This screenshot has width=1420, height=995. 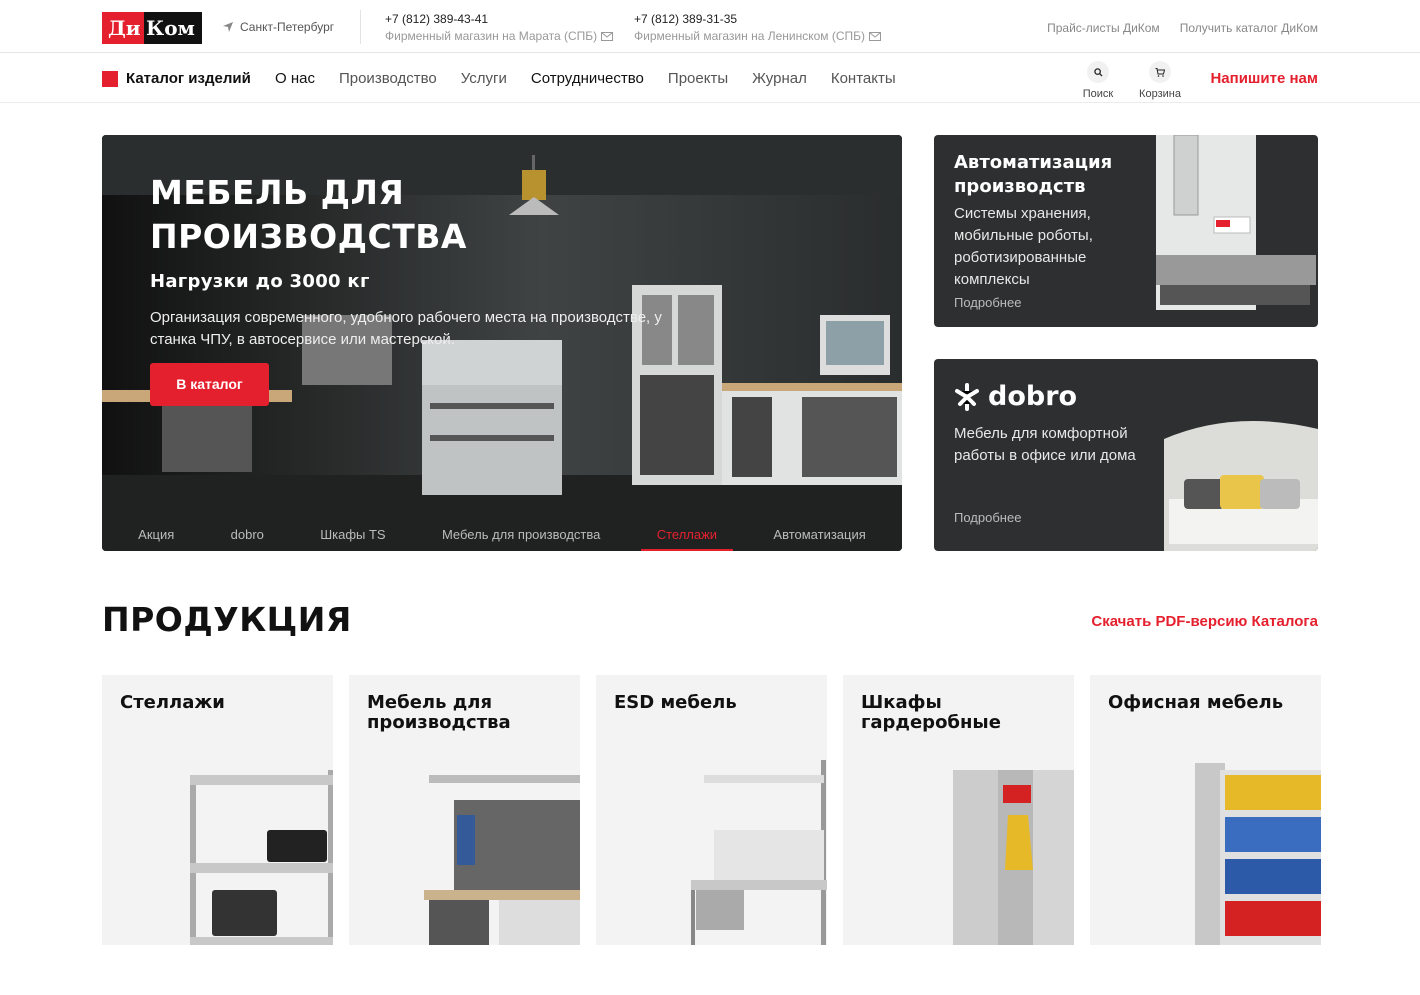 I want to click on phone-number: +7 (812) 389-43-41, so click(x=499, y=19).